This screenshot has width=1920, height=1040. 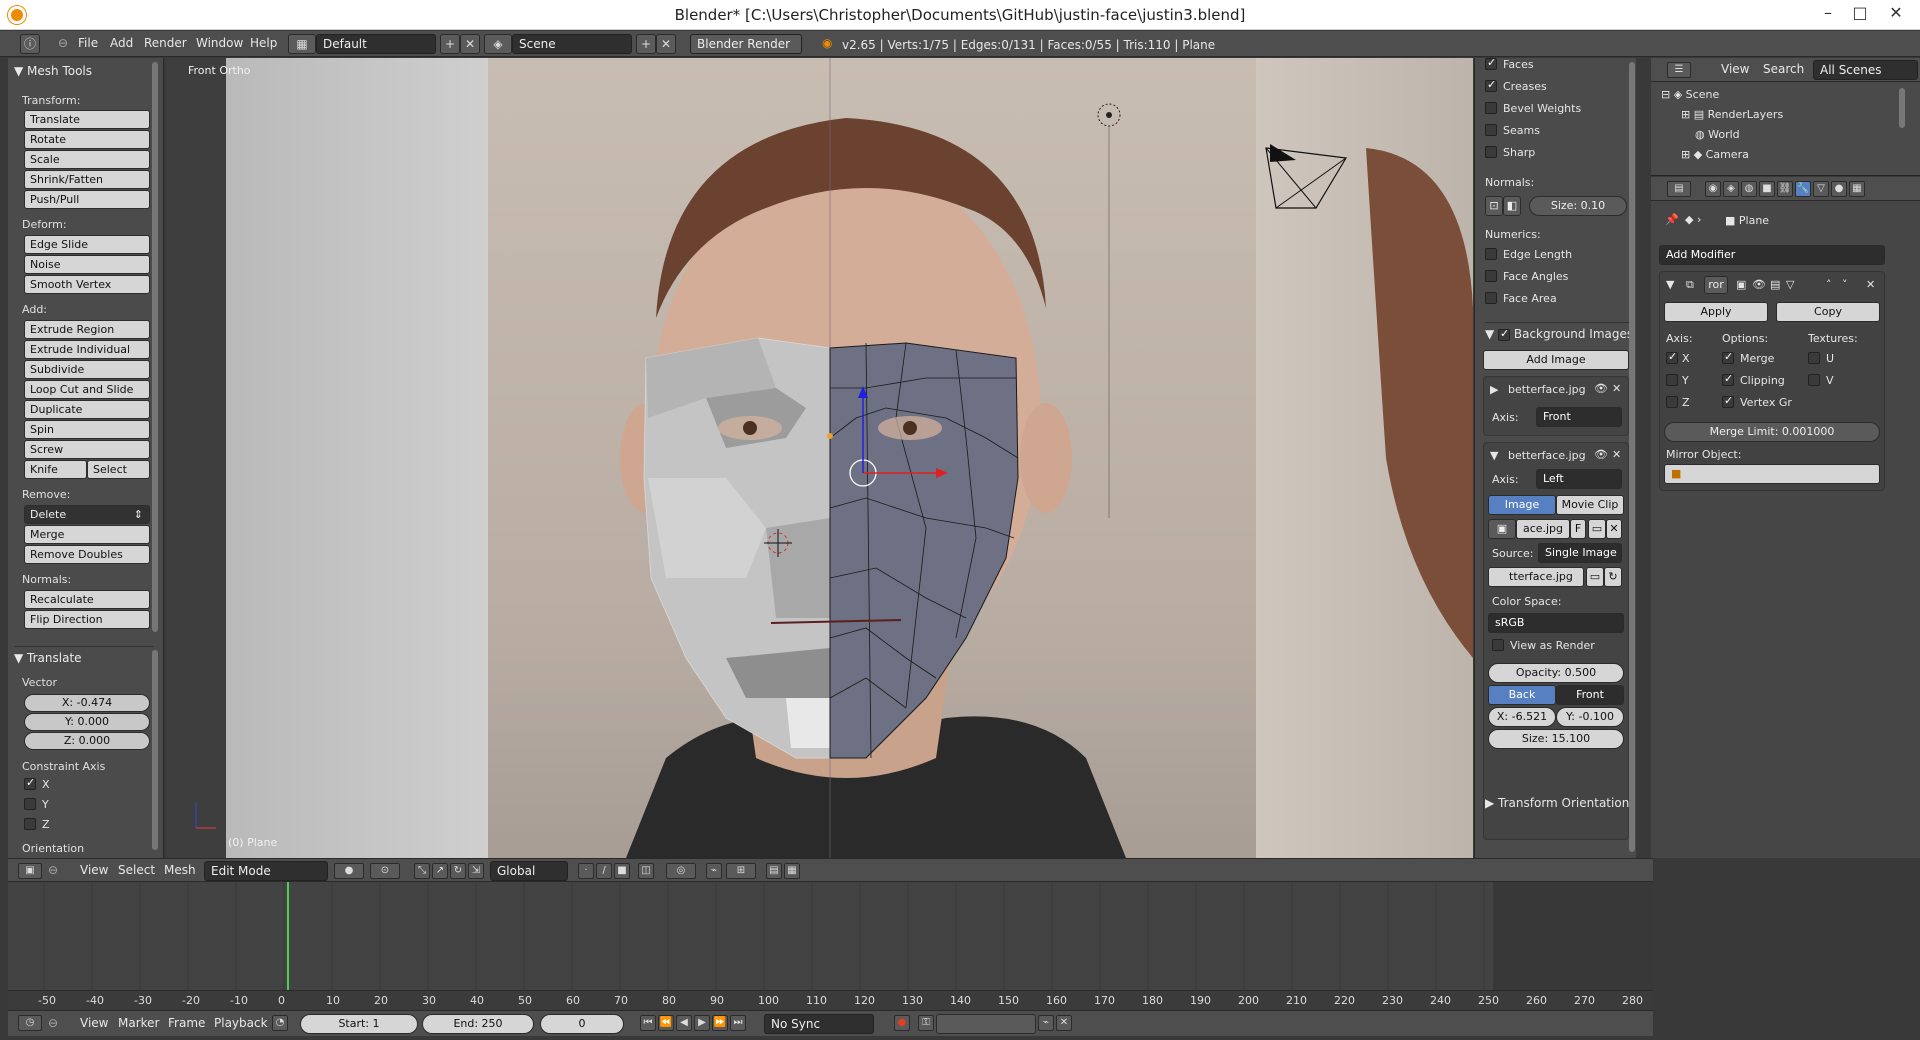 What do you see at coordinates (1672, 219) in the screenshot?
I see `pin-icon: 📌` at bounding box center [1672, 219].